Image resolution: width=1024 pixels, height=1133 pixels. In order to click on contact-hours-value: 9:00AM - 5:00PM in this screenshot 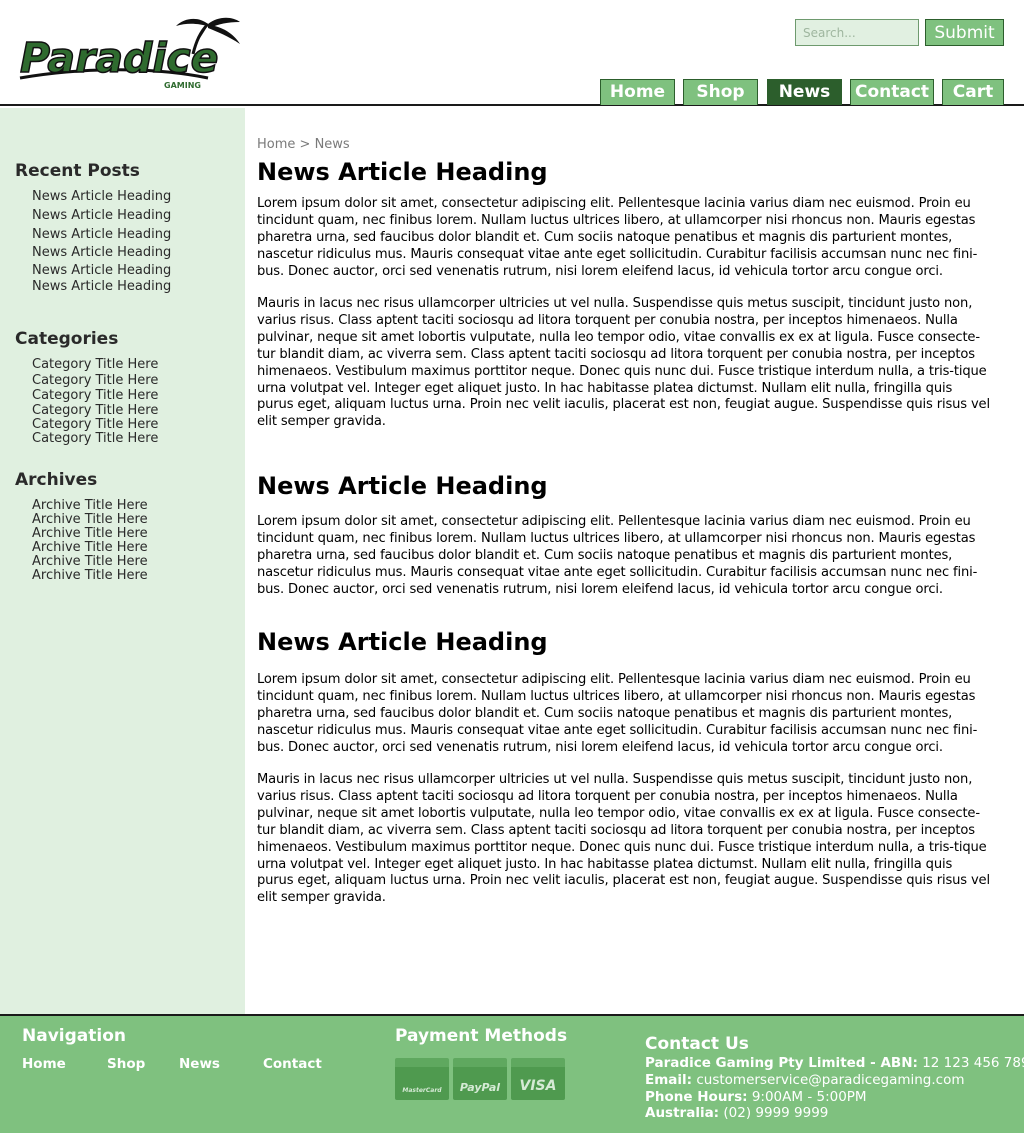, I will do `click(809, 1097)`.